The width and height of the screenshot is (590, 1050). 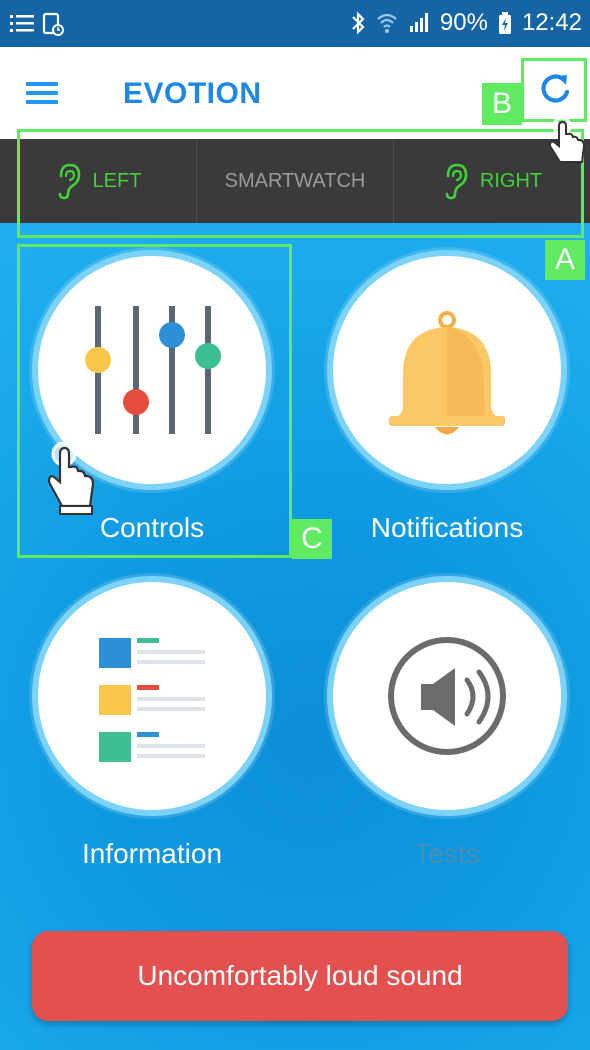 I want to click on tests-disc, so click(x=447, y=696).